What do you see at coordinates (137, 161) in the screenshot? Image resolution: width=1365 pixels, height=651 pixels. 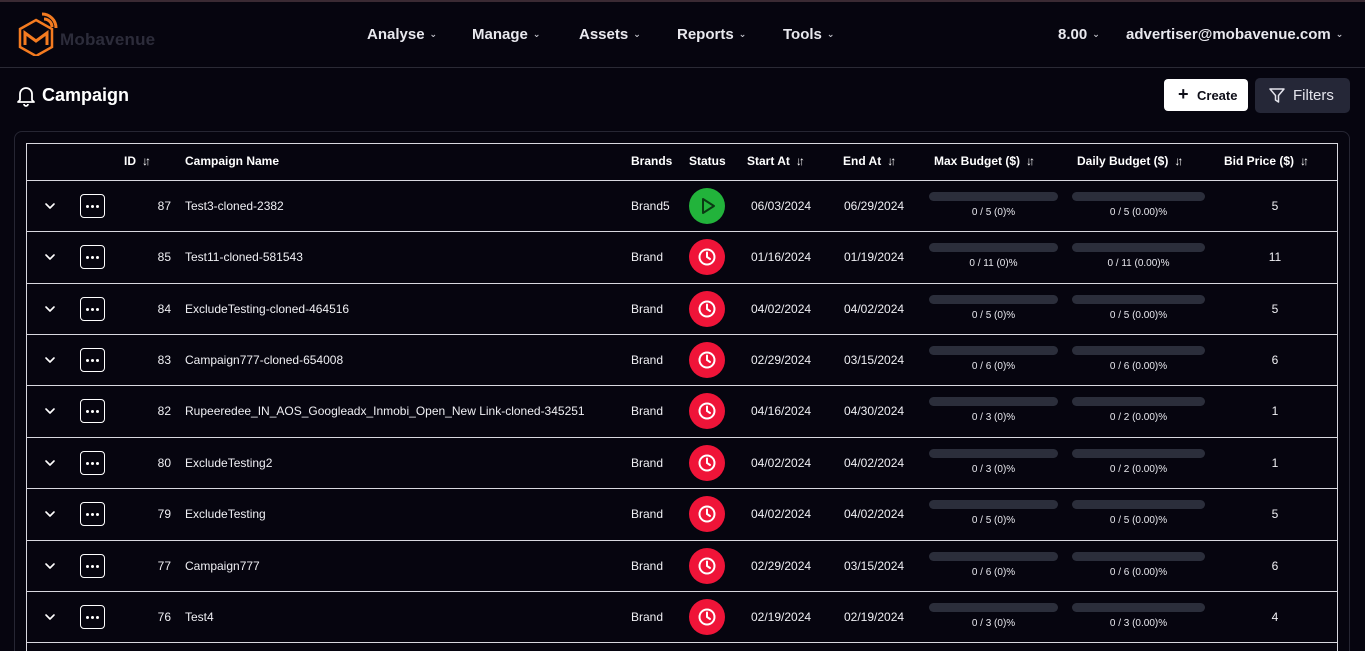 I see `col-header-id: ID ↓↑` at bounding box center [137, 161].